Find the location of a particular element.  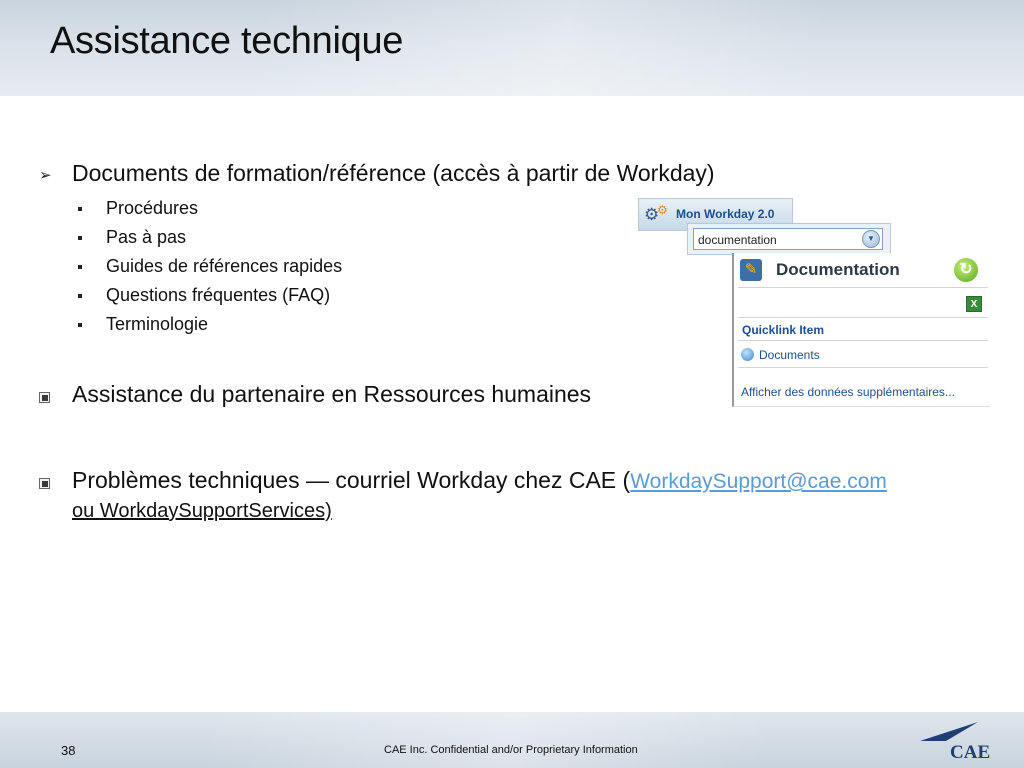

list-item-text: Terminologie is located at coordinates (157, 324).